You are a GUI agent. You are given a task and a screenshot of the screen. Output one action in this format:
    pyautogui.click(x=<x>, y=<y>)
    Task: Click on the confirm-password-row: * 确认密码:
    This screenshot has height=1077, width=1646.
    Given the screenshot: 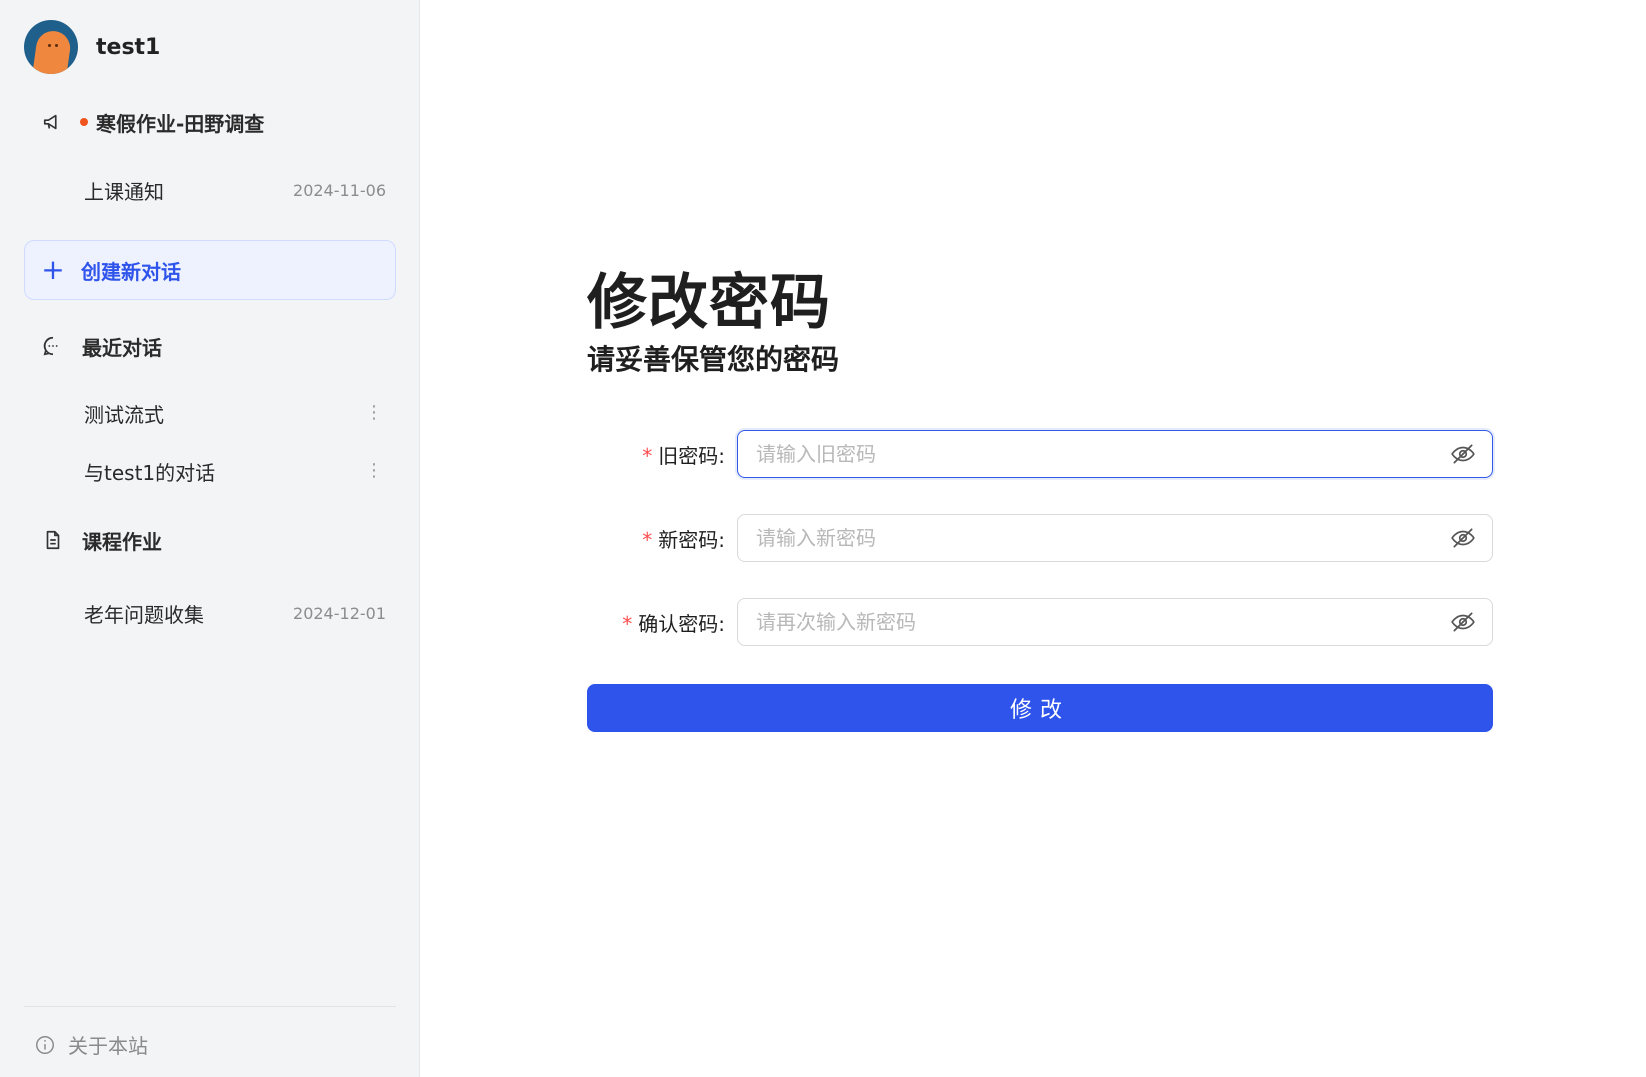 What is the action you would take?
    pyautogui.click(x=1040, y=622)
    